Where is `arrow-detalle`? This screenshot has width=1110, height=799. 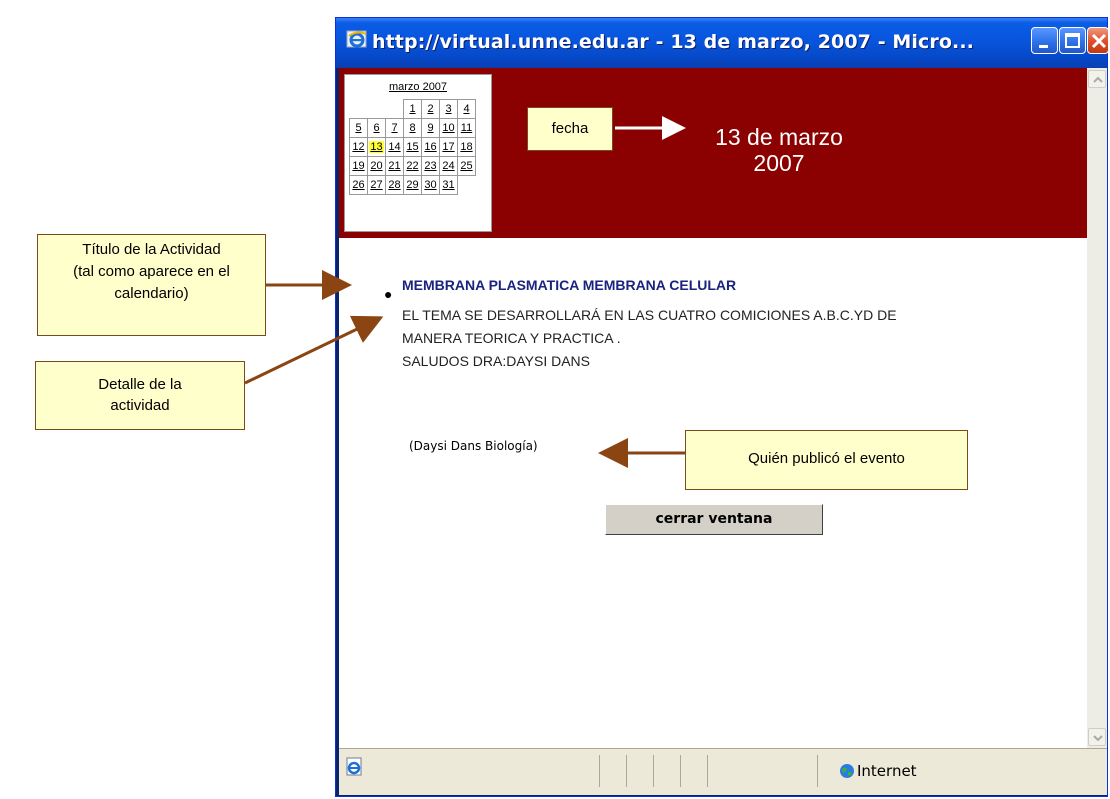
arrow-detalle is located at coordinates (314, 350).